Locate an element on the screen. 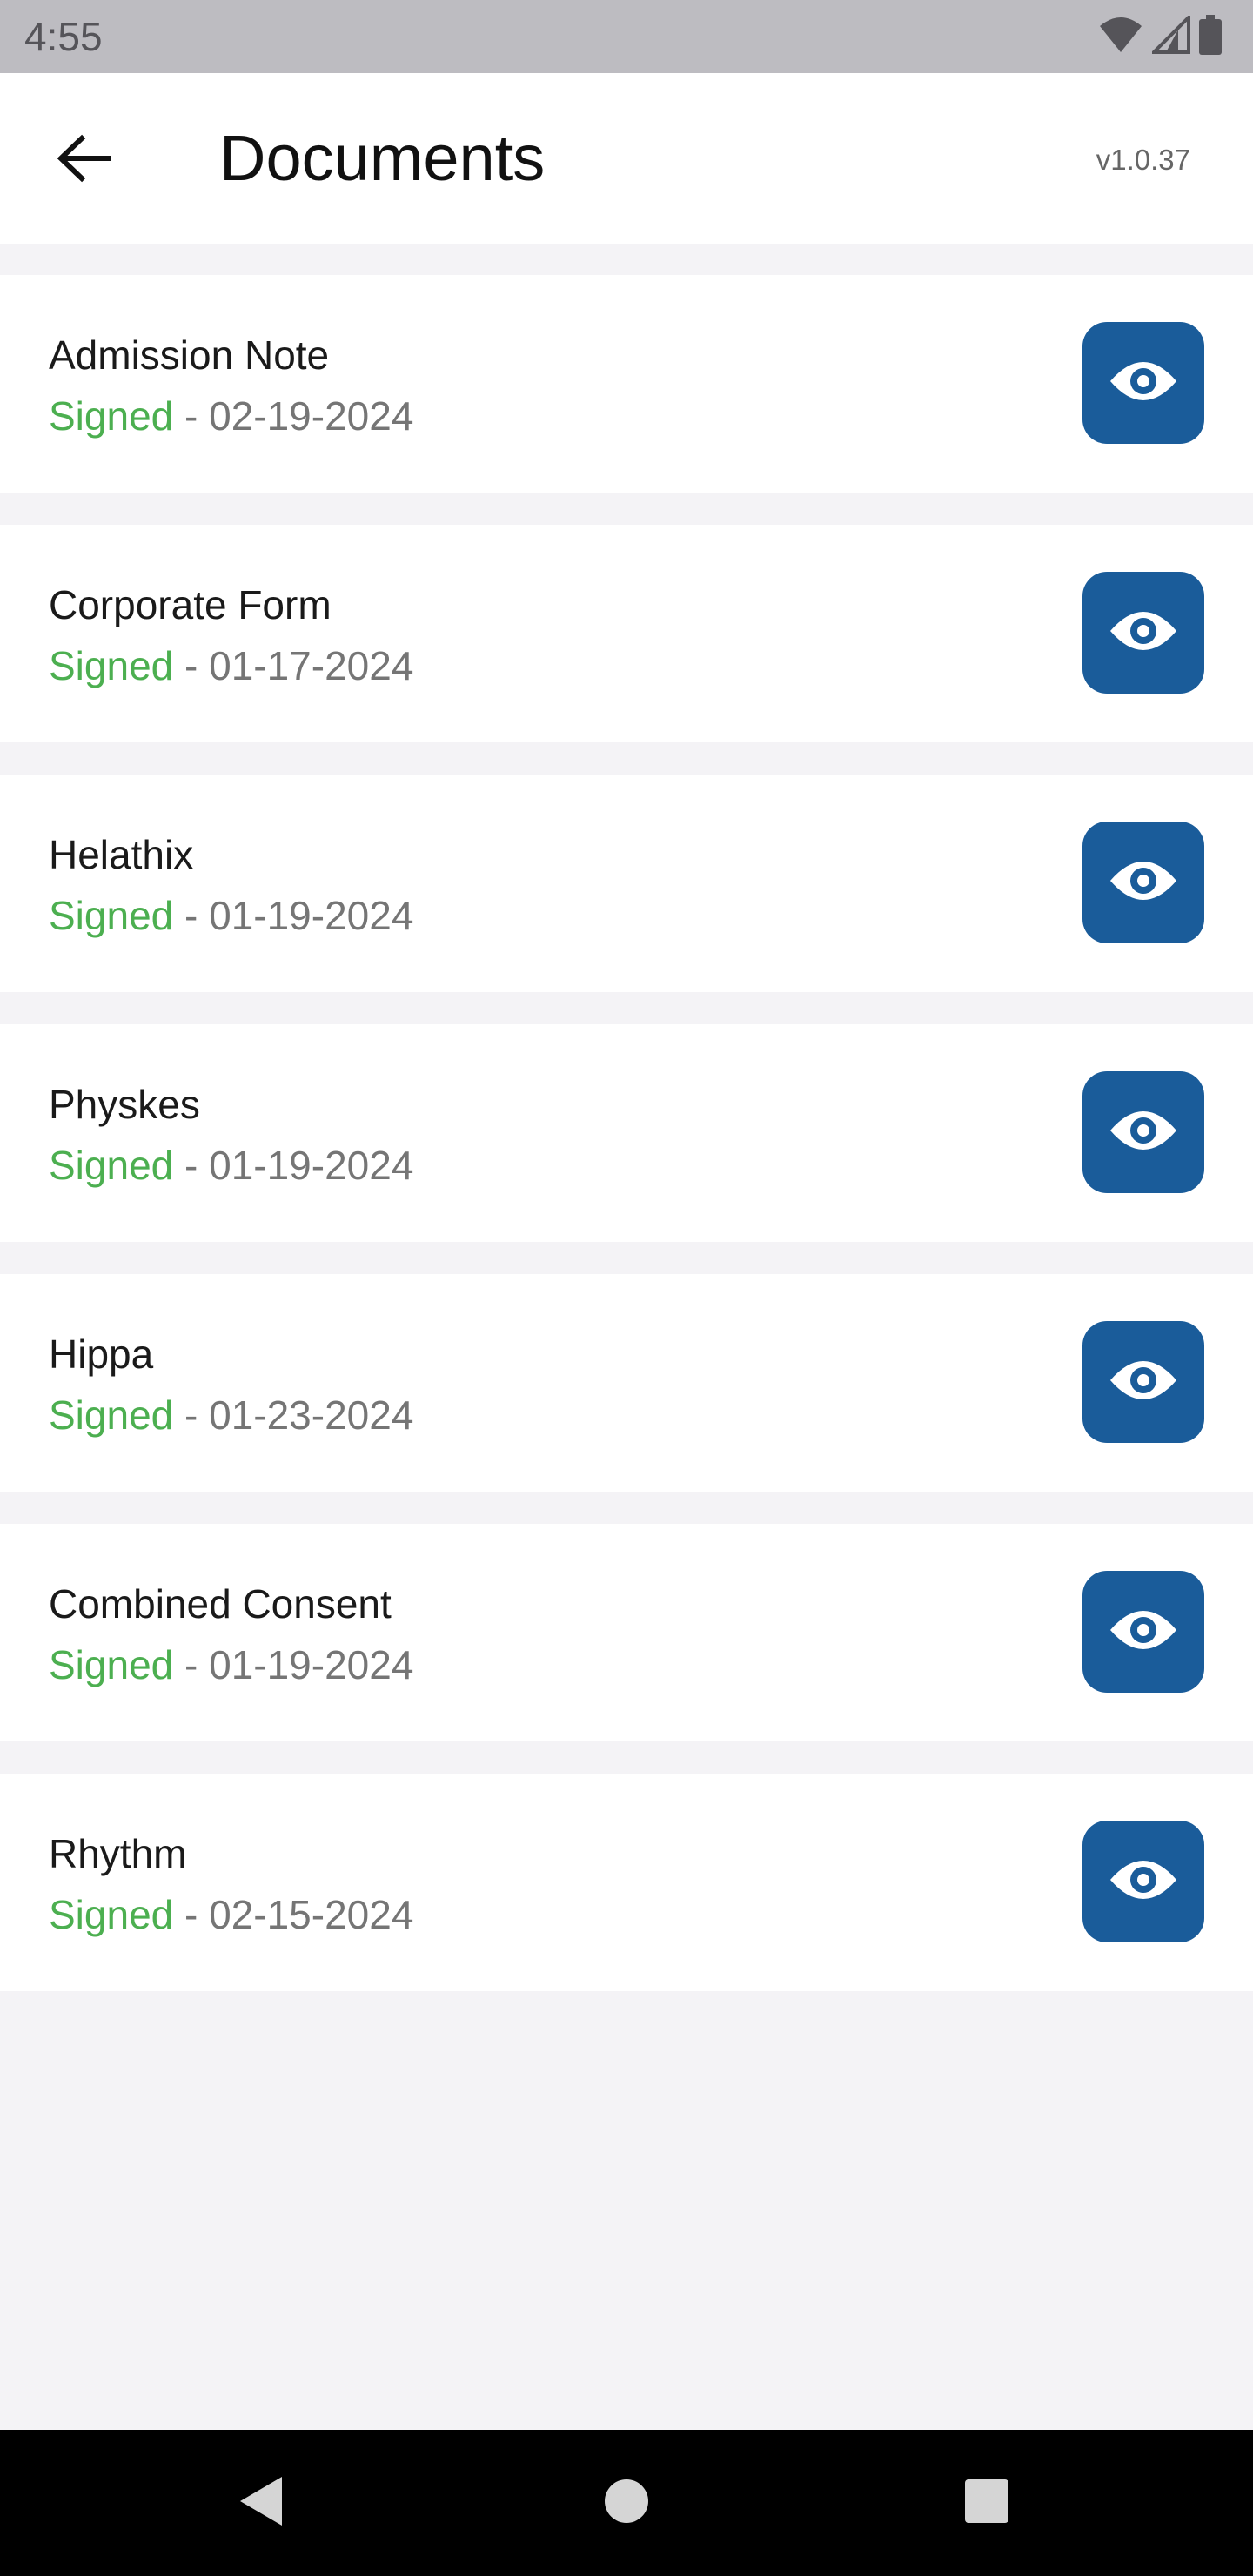 The width and height of the screenshot is (1253, 2576). document-status-line: Signed - 01-23-2024 is located at coordinates (231, 1415).